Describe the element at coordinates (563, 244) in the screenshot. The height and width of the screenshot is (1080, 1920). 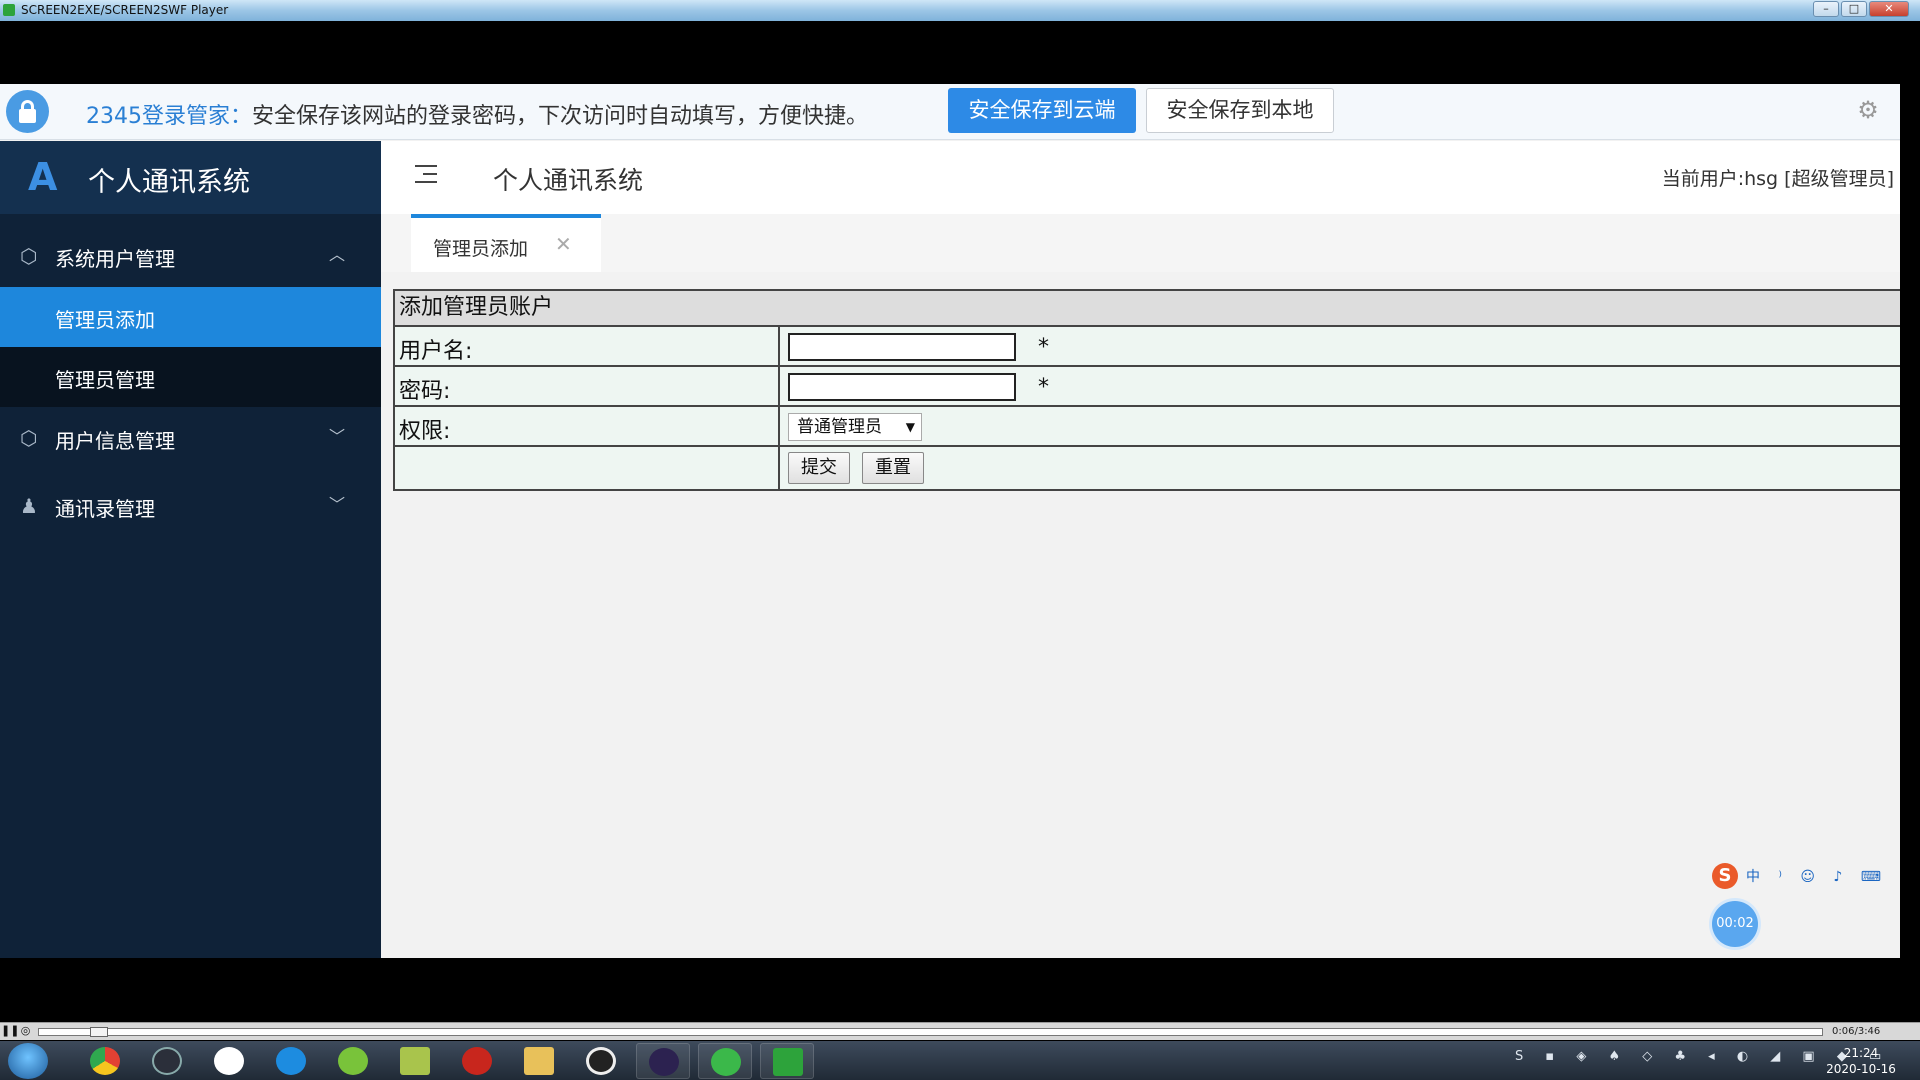
I see `close-icon: ✕` at that location.